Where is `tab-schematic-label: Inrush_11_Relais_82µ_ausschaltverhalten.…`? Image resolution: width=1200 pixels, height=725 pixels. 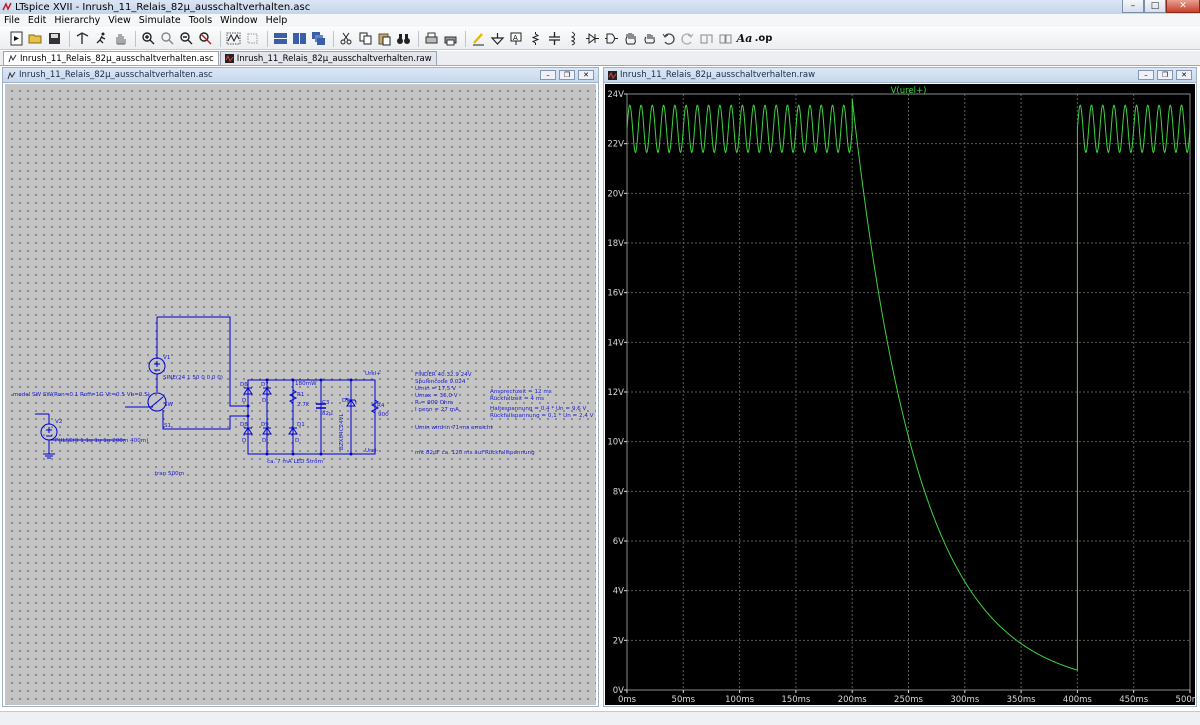
tab-schematic-label: Inrush_11_Relais_82µ_ausschaltverhalten.… is located at coordinates (117, 58).